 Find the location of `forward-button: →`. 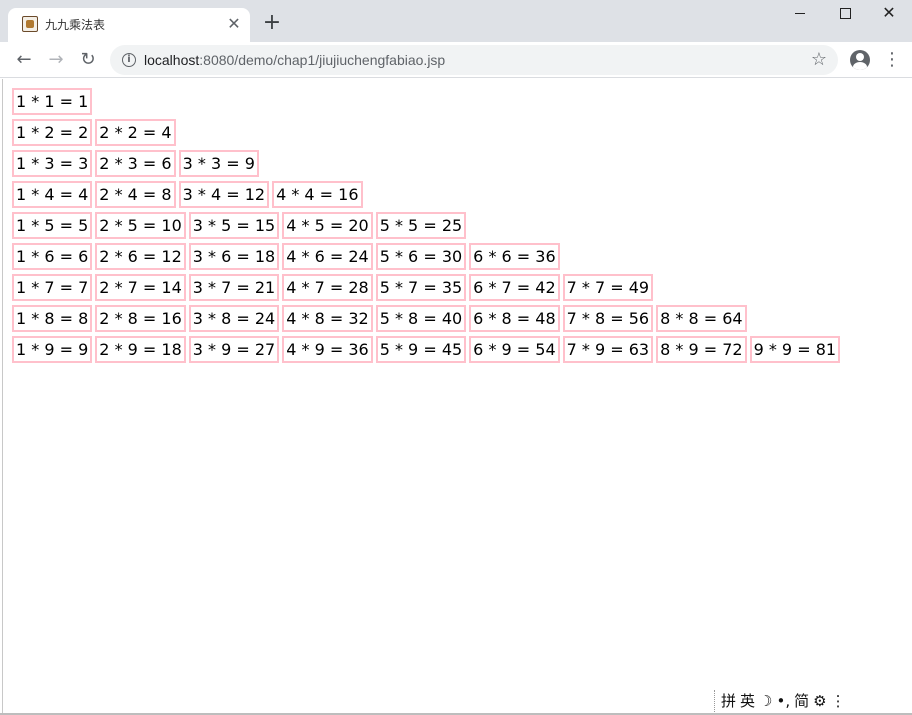

forward-button: → is located at coordinates (56, 60).